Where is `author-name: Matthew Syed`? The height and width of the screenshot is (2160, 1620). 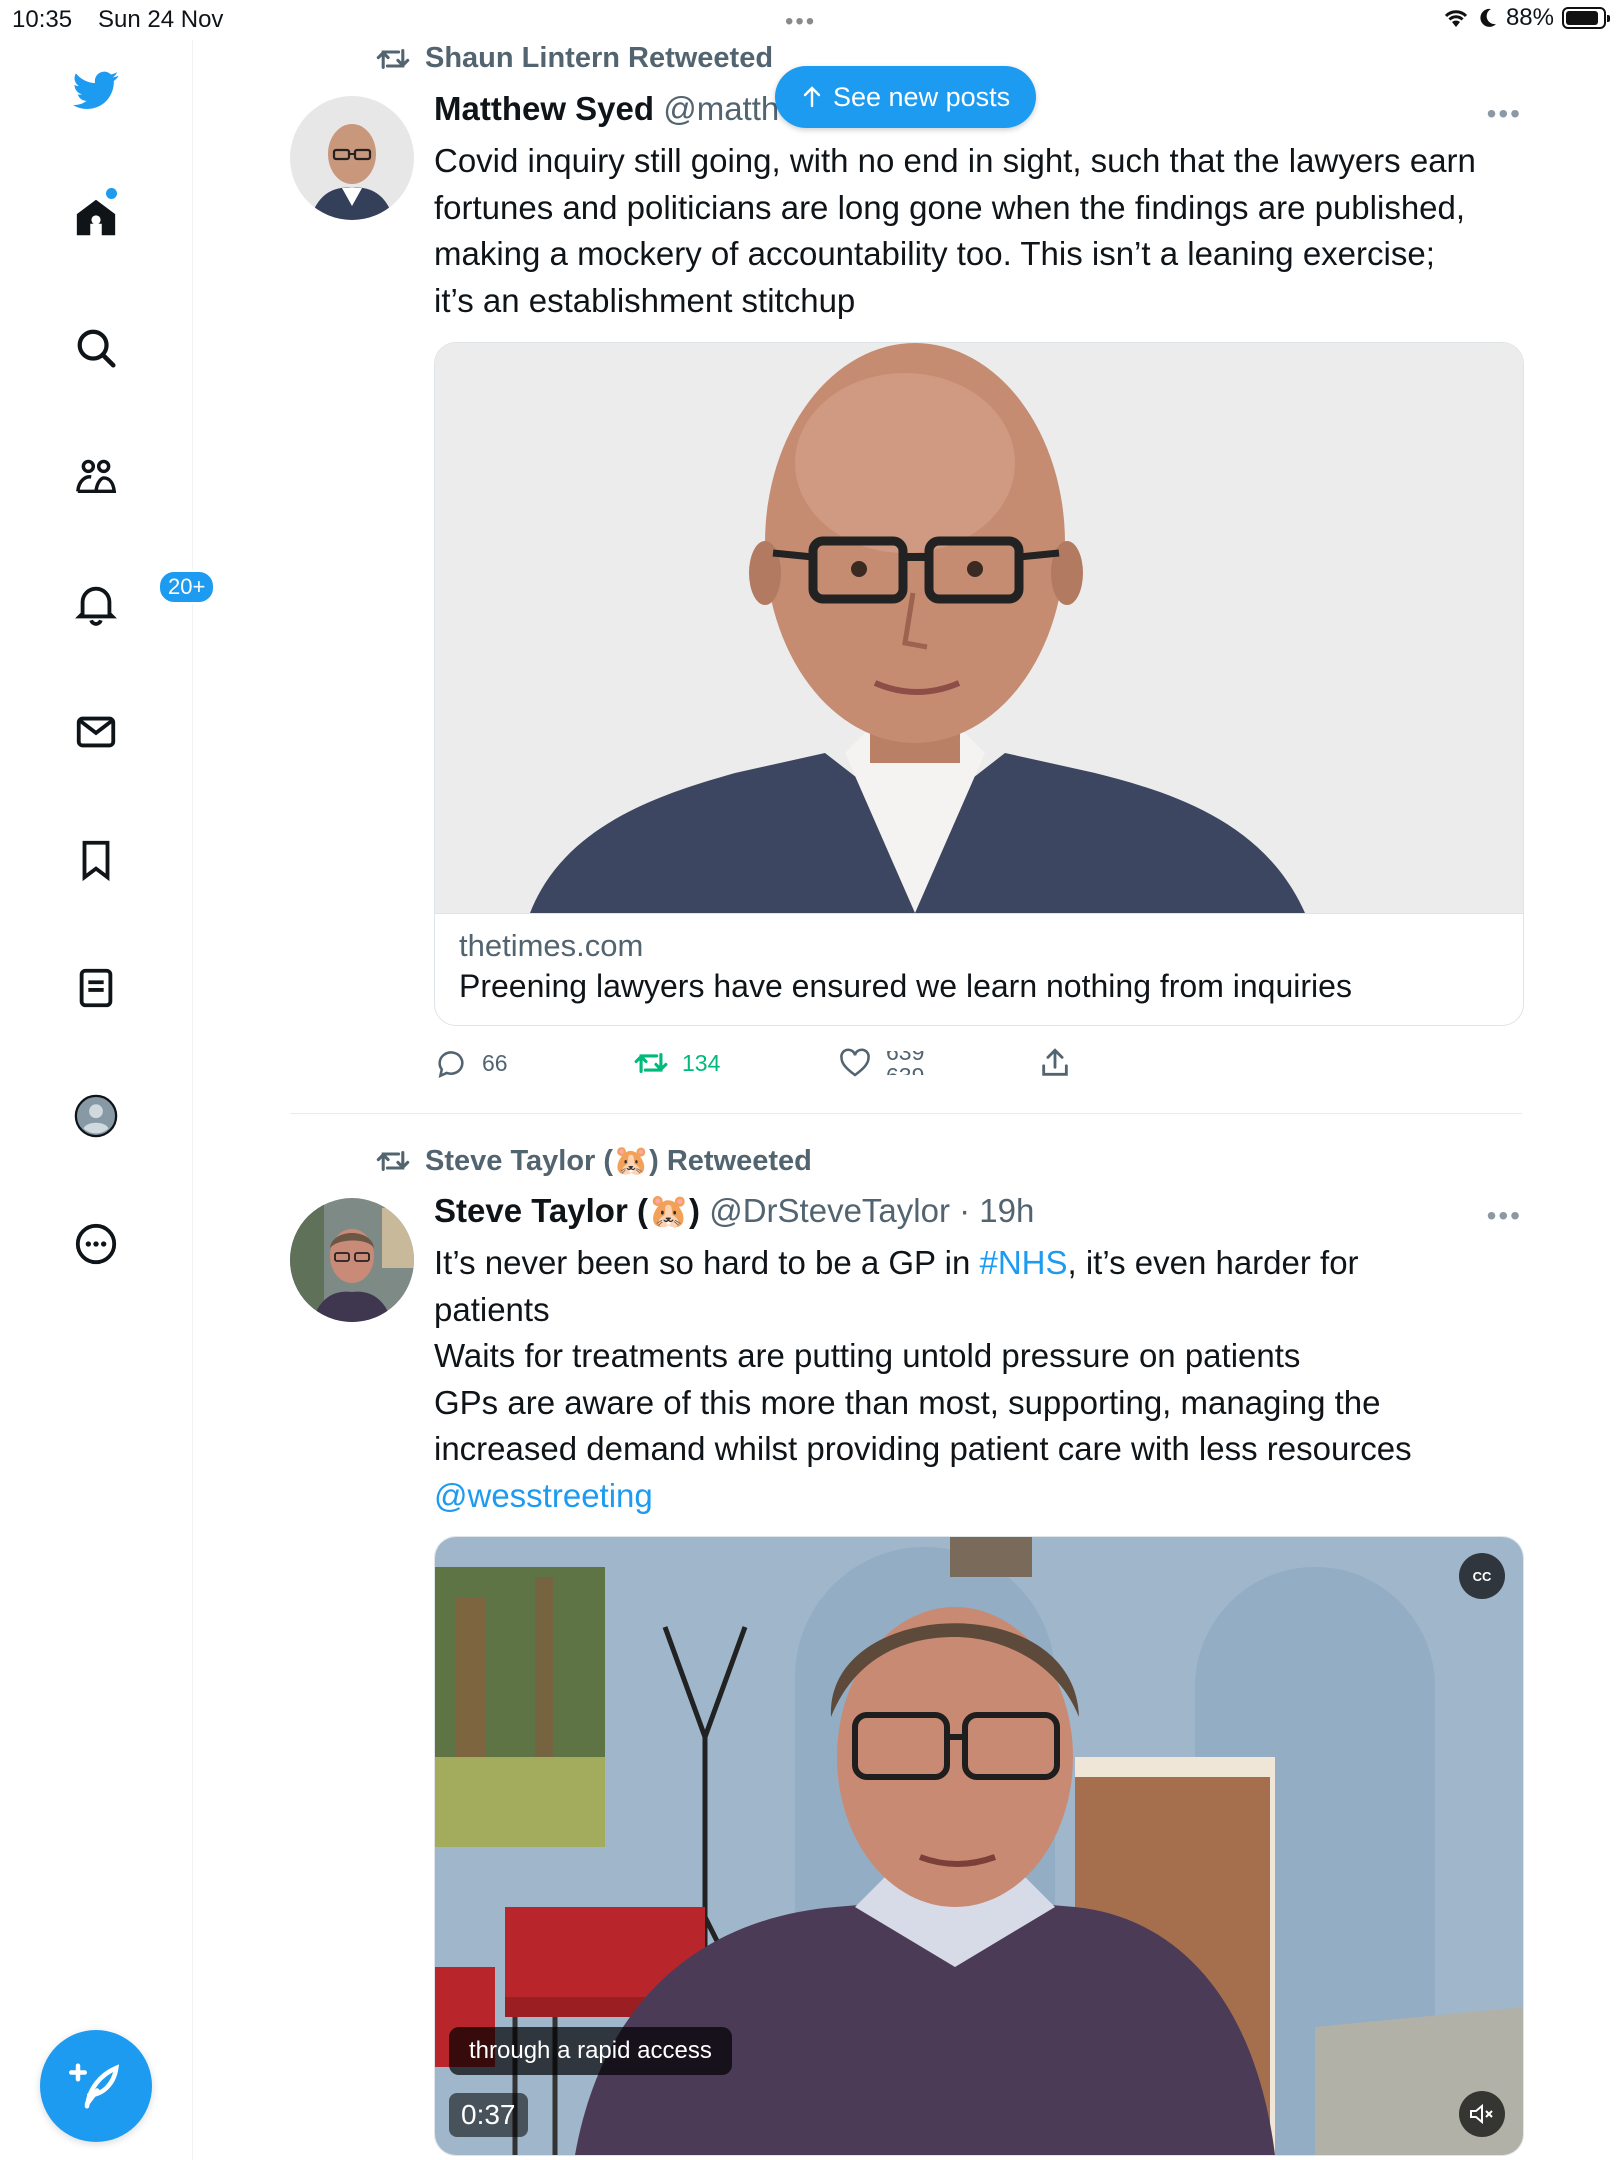
author-name: Matthew Syed is located at coordinates (544, 108).